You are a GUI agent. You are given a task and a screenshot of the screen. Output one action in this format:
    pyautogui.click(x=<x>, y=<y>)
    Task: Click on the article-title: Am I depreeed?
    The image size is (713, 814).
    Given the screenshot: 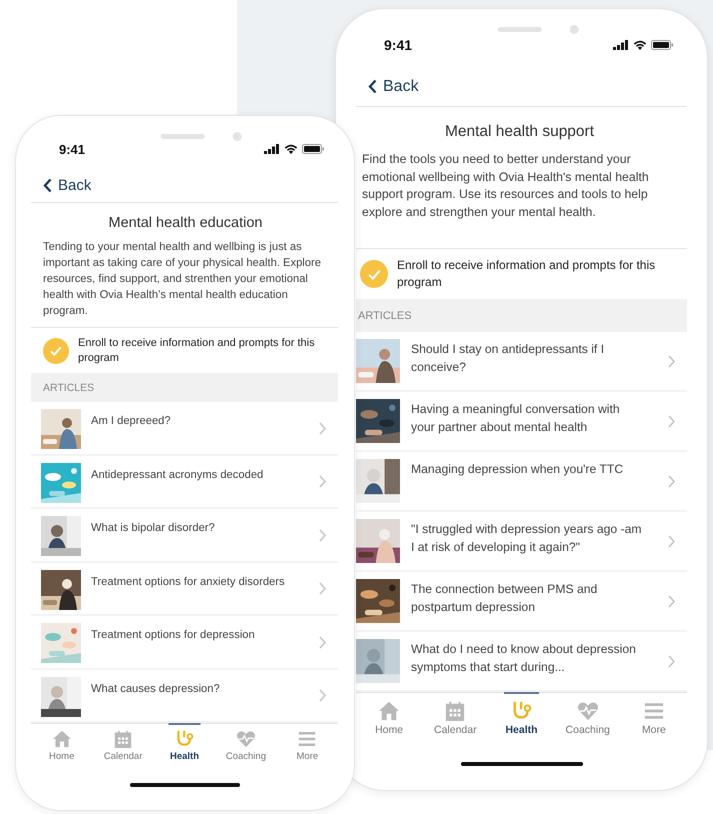 What is the action you would take?
    pyautogui.click(x=131, y=421)
    